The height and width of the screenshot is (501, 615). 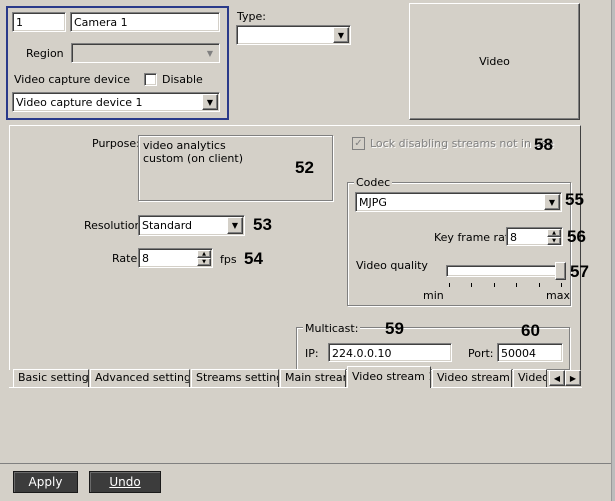 What do you see at coordinates (332, 328) in the screenshot?
I see `multicast-legend: Multicast:` at bounding box center [332, 328].